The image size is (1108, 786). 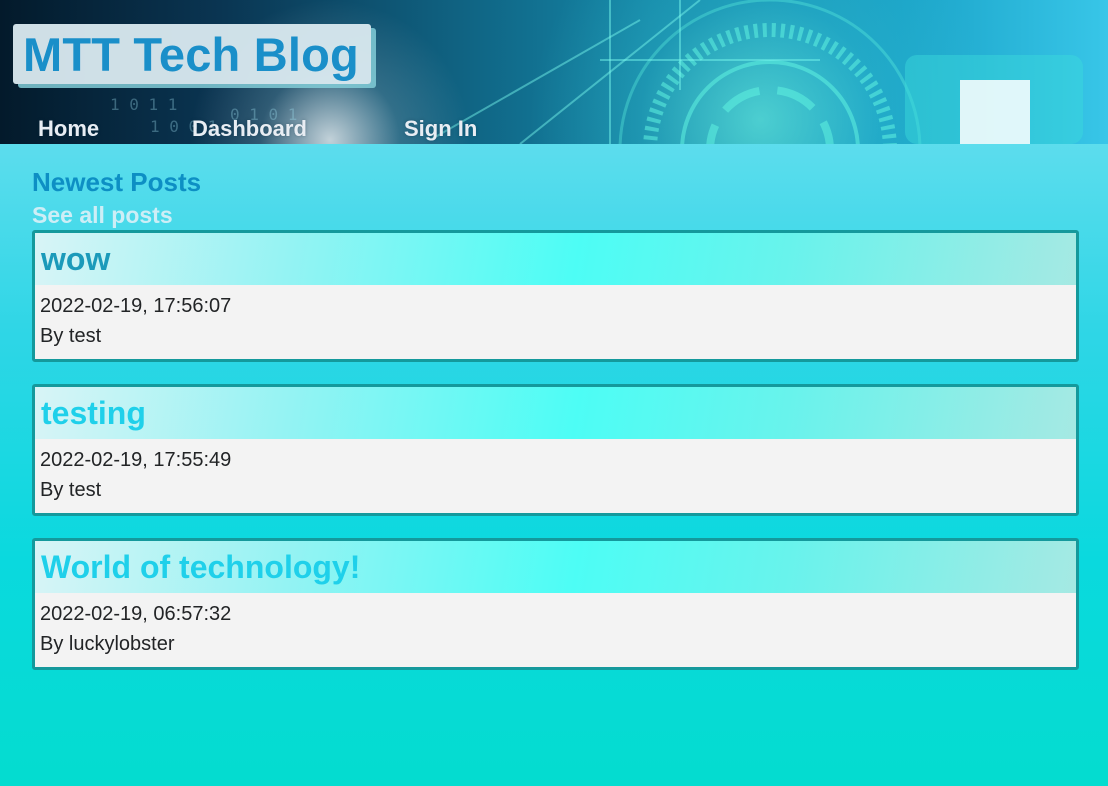 I want to click on post-body: 2022-02-19, 06:57:32 By luckylobster, so click(x=555, y=630).